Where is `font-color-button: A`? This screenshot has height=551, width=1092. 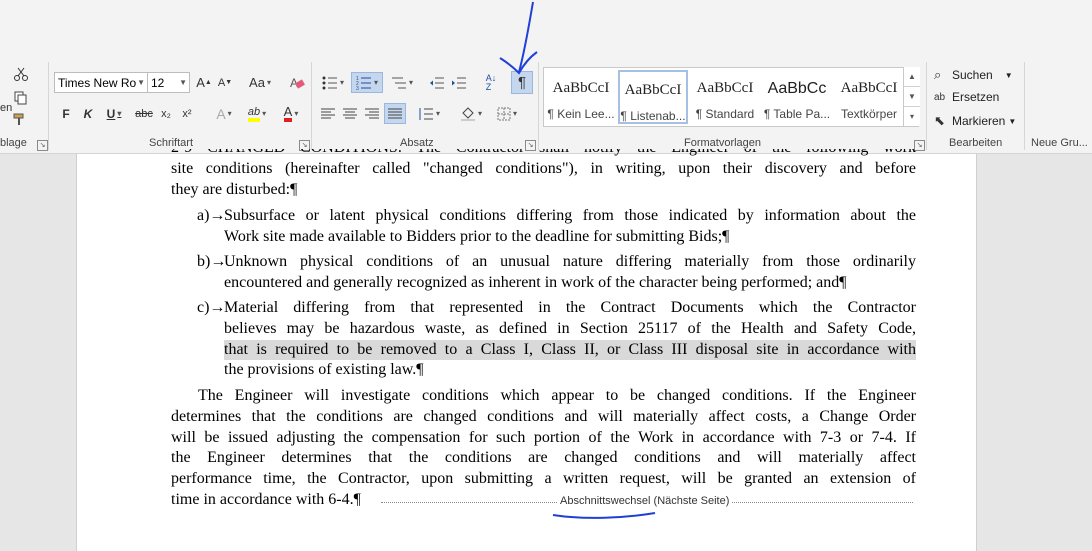 font-color-button: A is located at coordinates (291, 113).